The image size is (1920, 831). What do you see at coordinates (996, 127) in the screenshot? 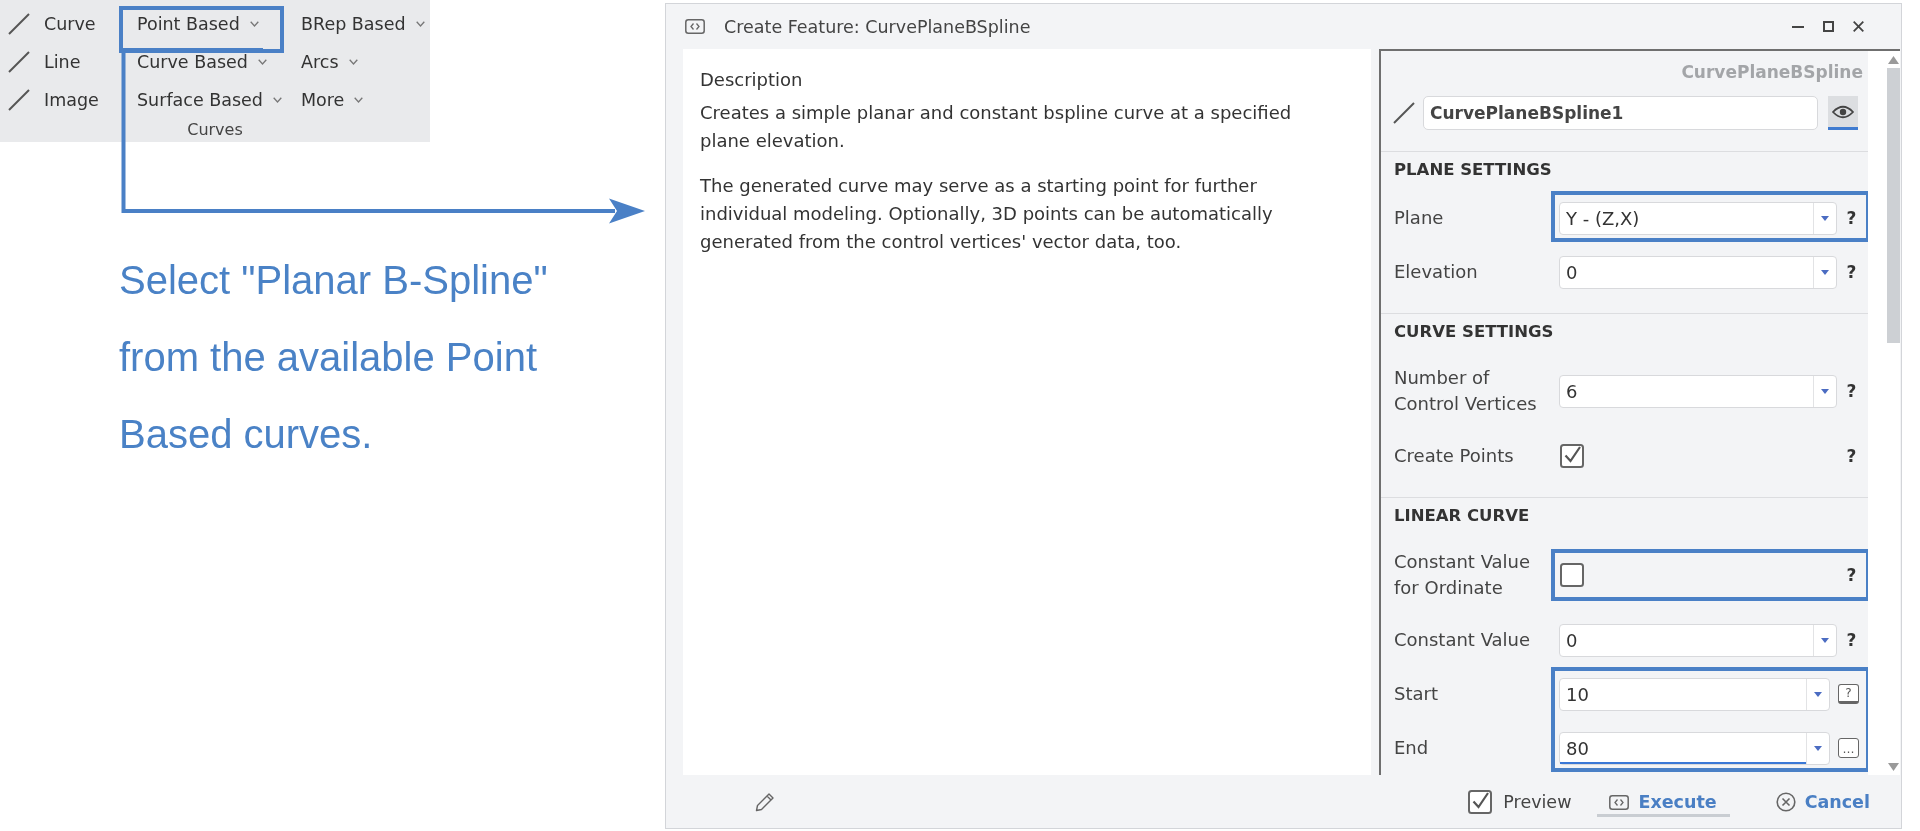
I see `description-text: Creates a simple planar and constant bspline curve at a specified plane elevation.` at bounding box center [996, 127].